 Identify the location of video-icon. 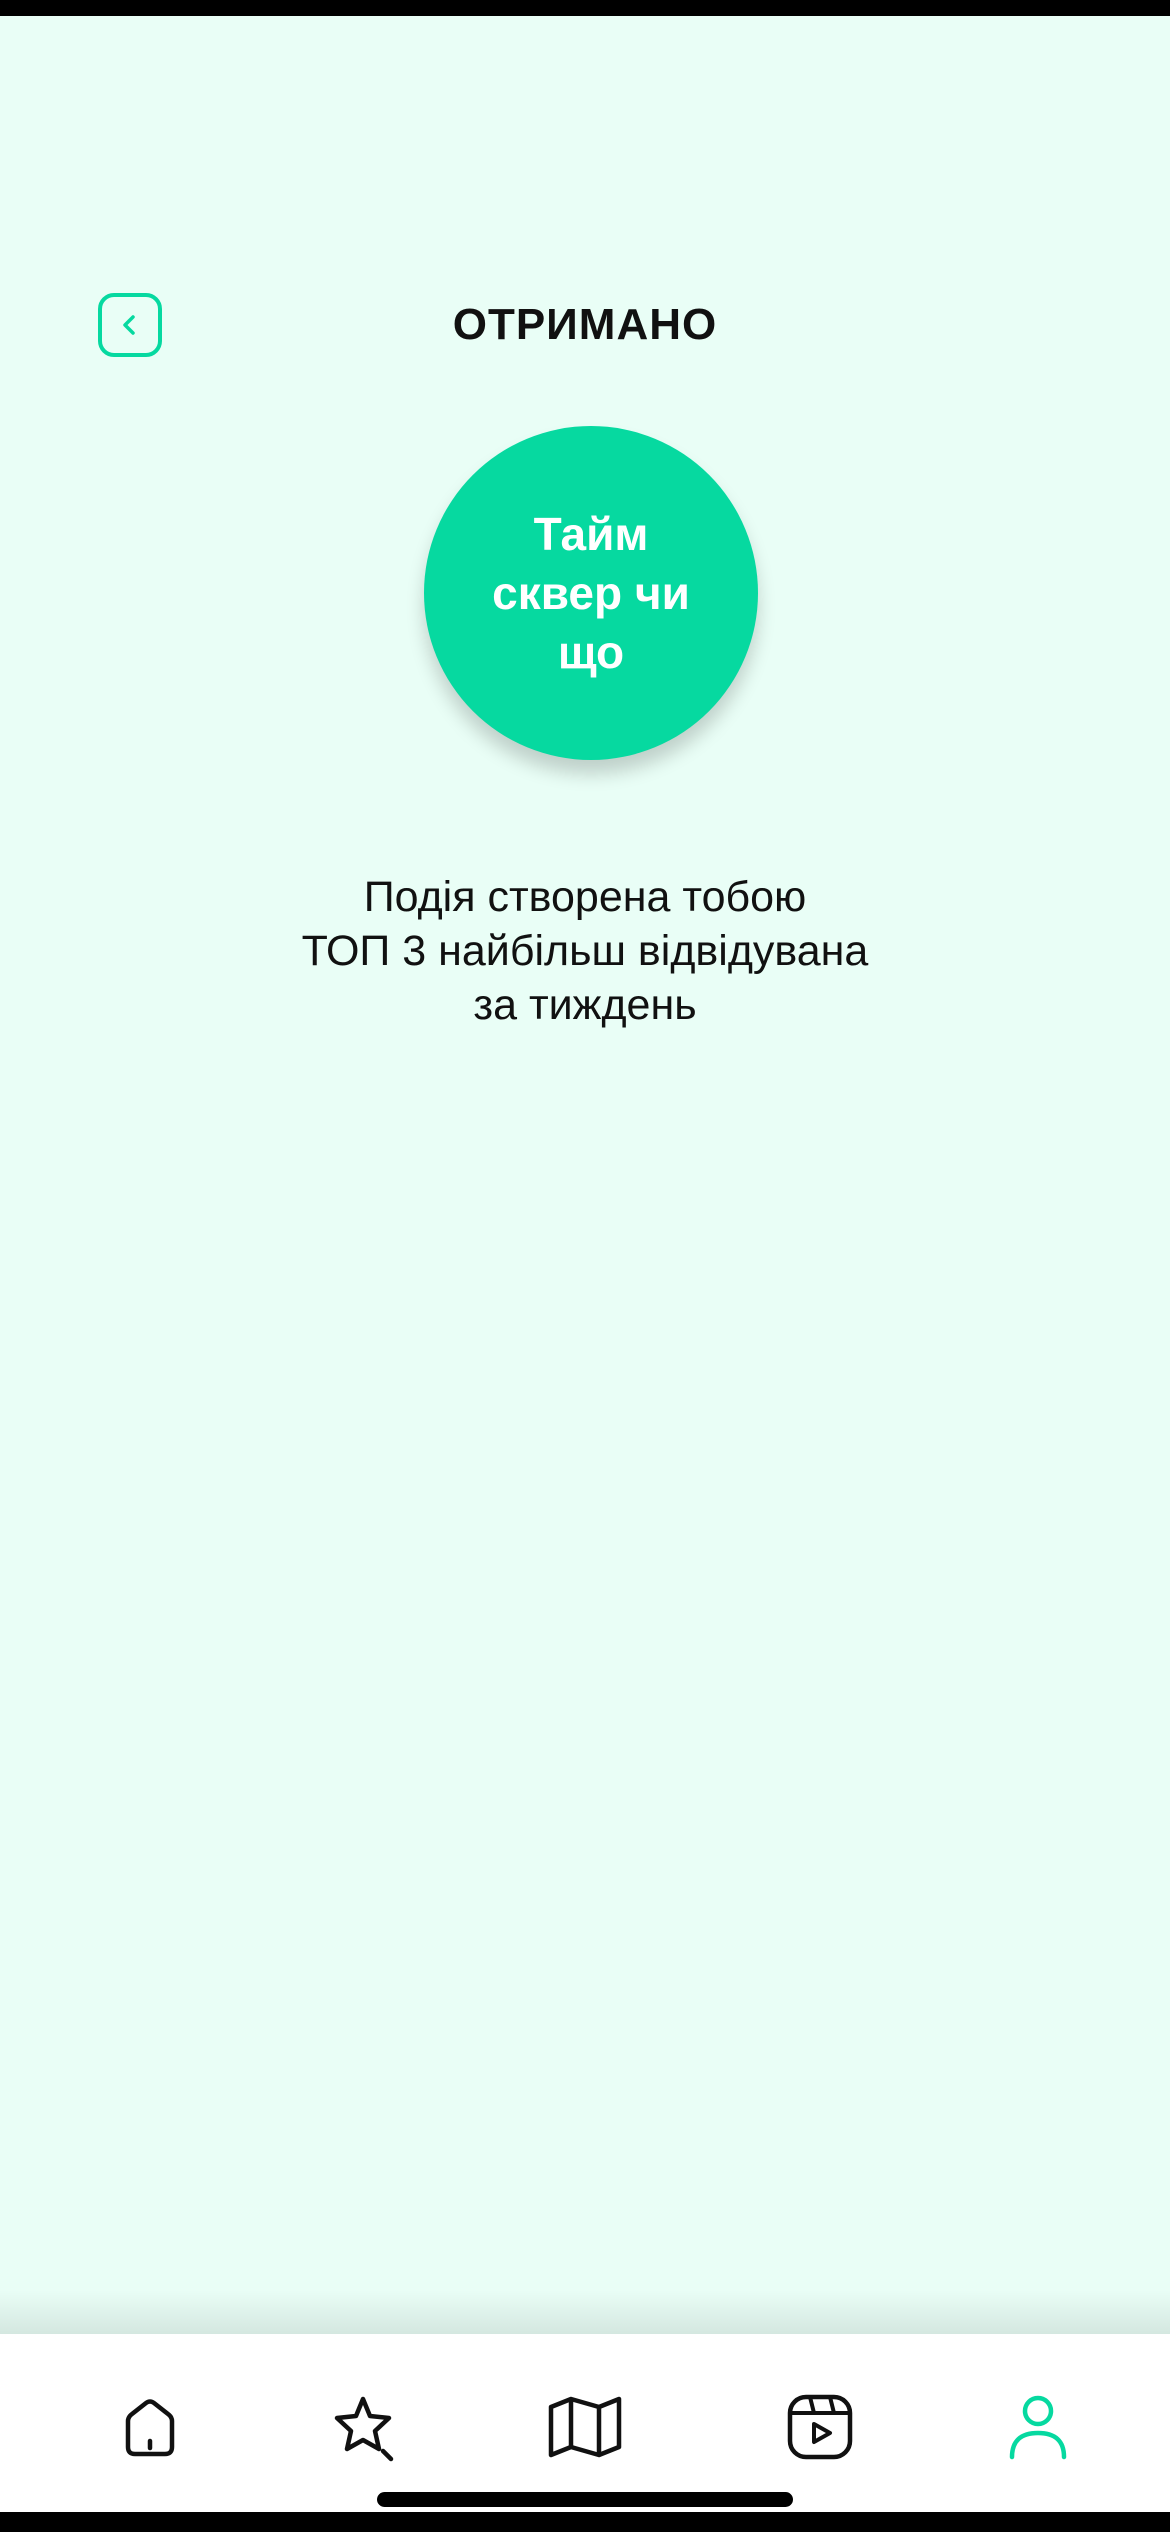
(820, 2427).